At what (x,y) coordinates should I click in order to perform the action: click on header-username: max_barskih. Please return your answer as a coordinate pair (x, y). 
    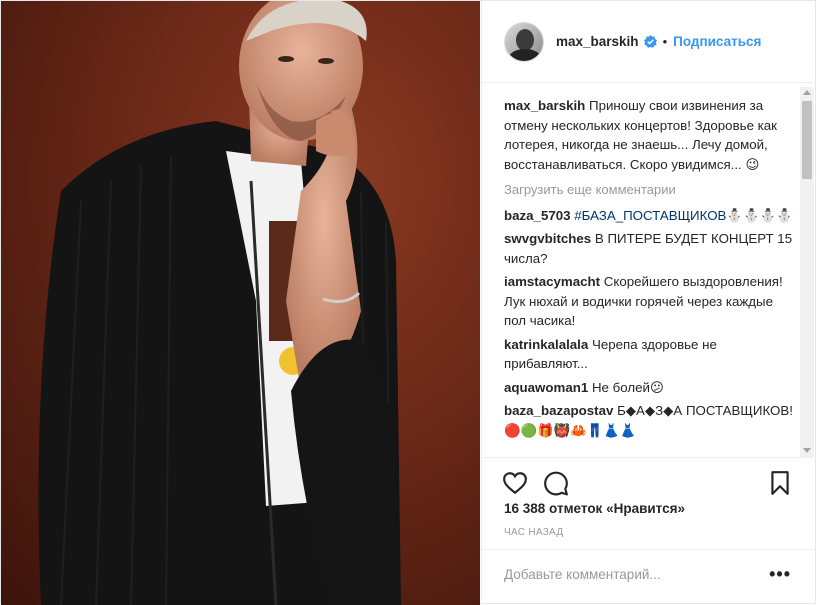
    Looking at the image, I should click on (597, 41).